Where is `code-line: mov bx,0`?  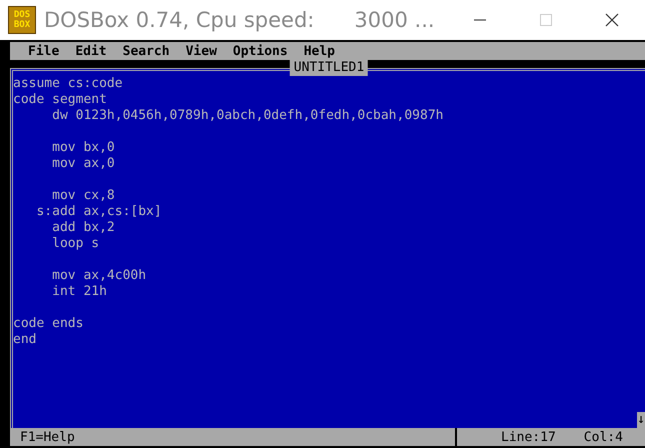
code-line: mov bx,0 is located at coordinates (83, 148).